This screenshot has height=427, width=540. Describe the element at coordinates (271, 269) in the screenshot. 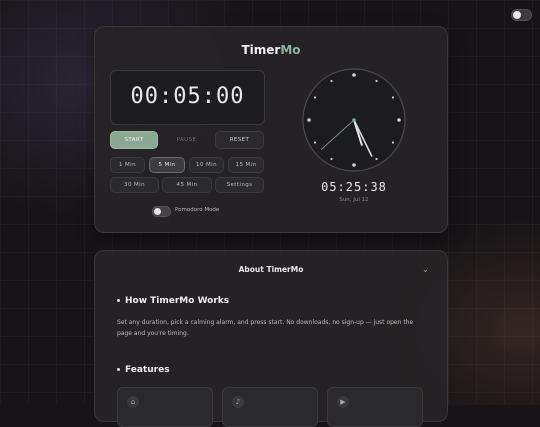

I see `about-title: About TimerMo` at that location.